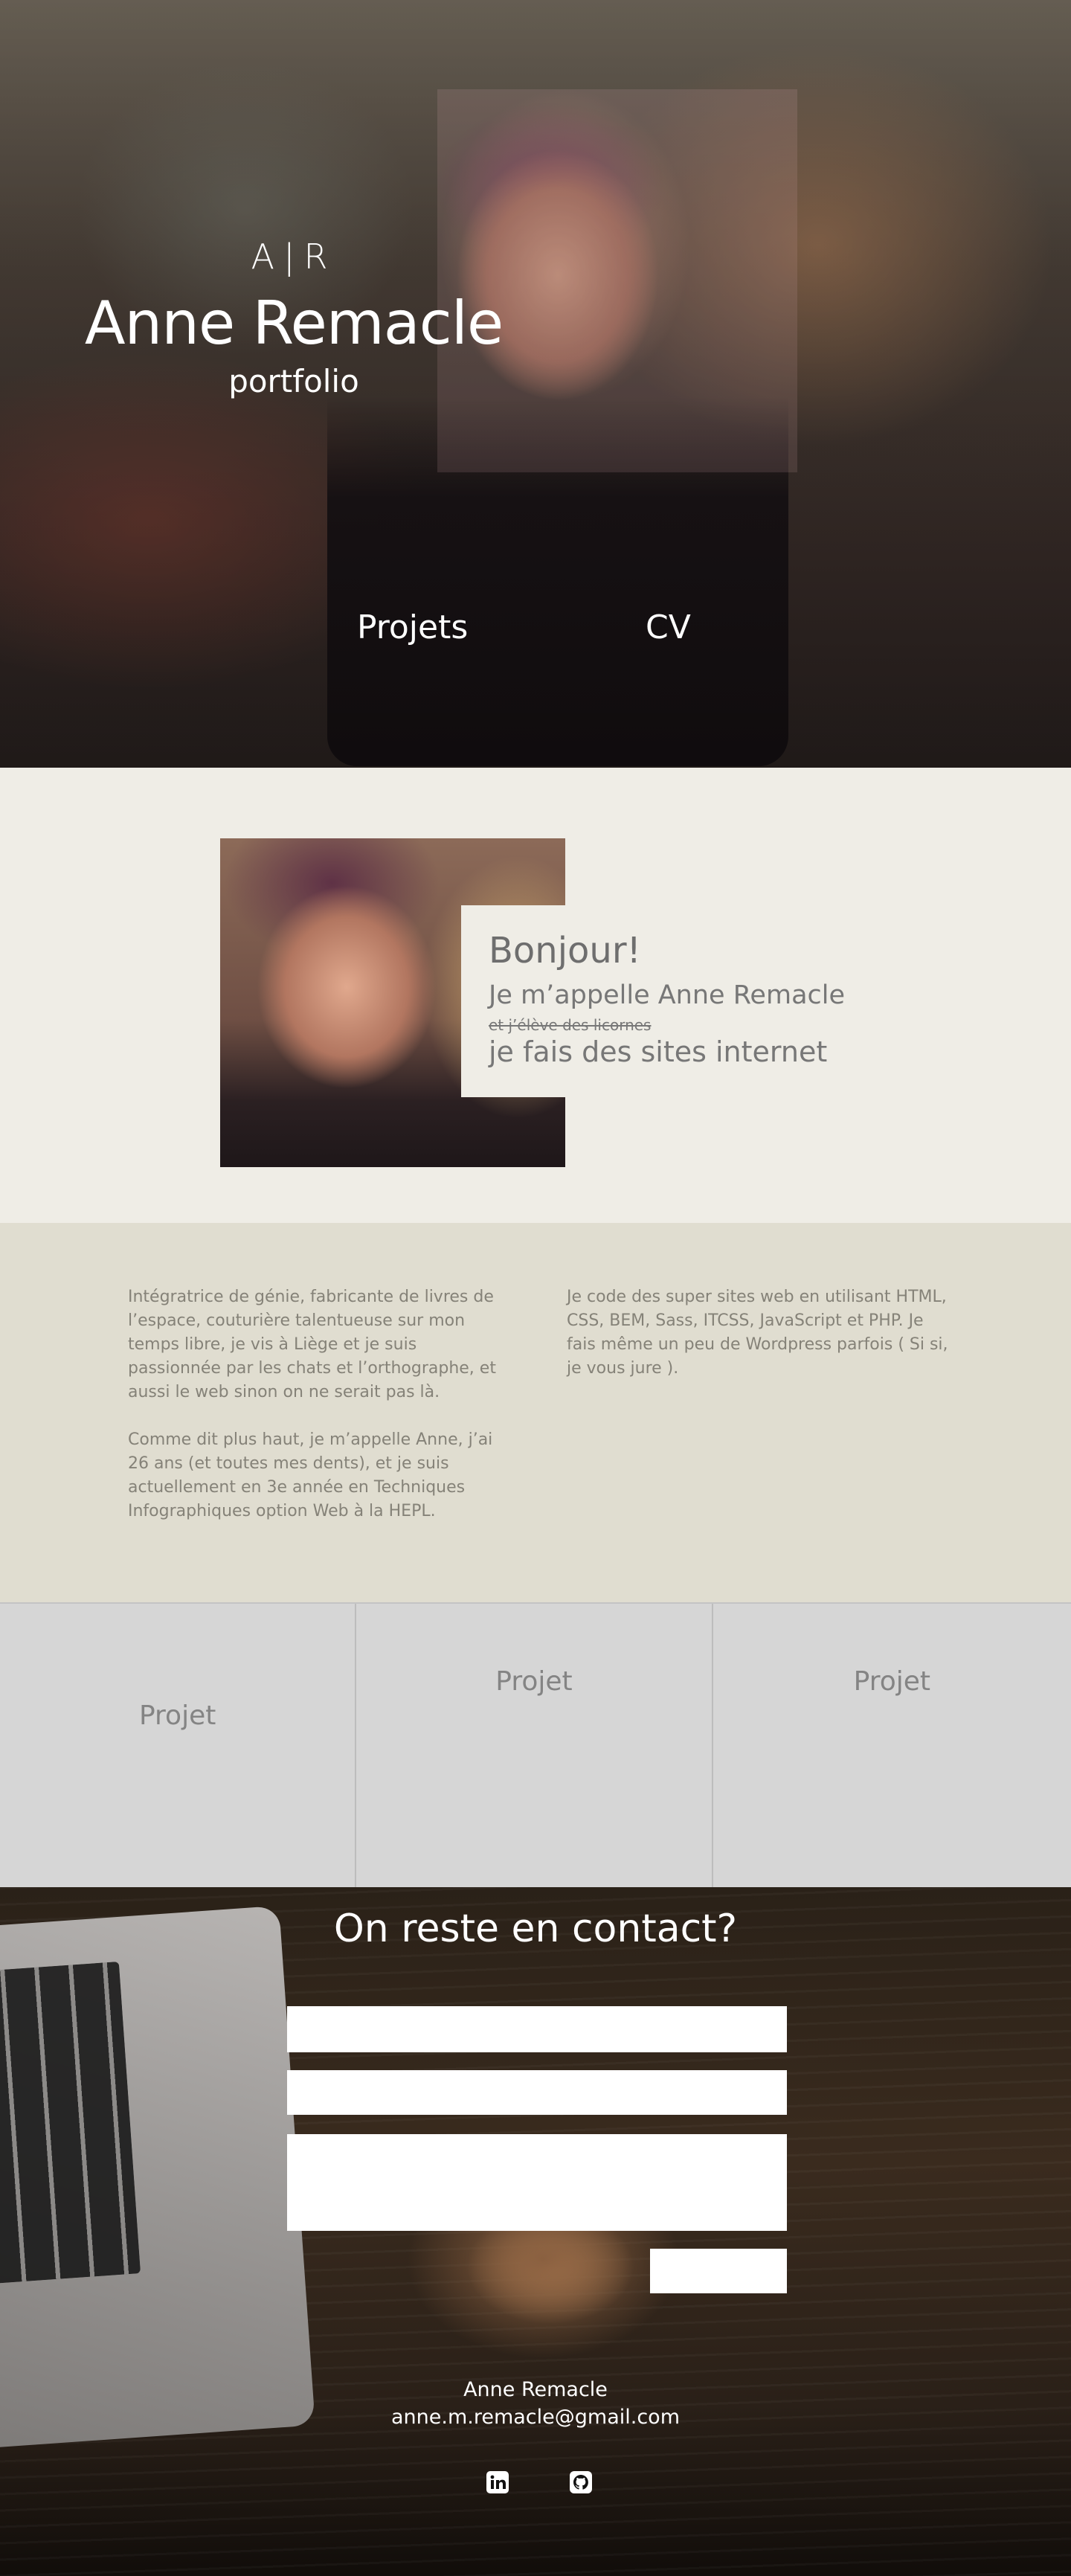 The image size is (1071, 2576). I want to click on send-button, so click(718, 2271).